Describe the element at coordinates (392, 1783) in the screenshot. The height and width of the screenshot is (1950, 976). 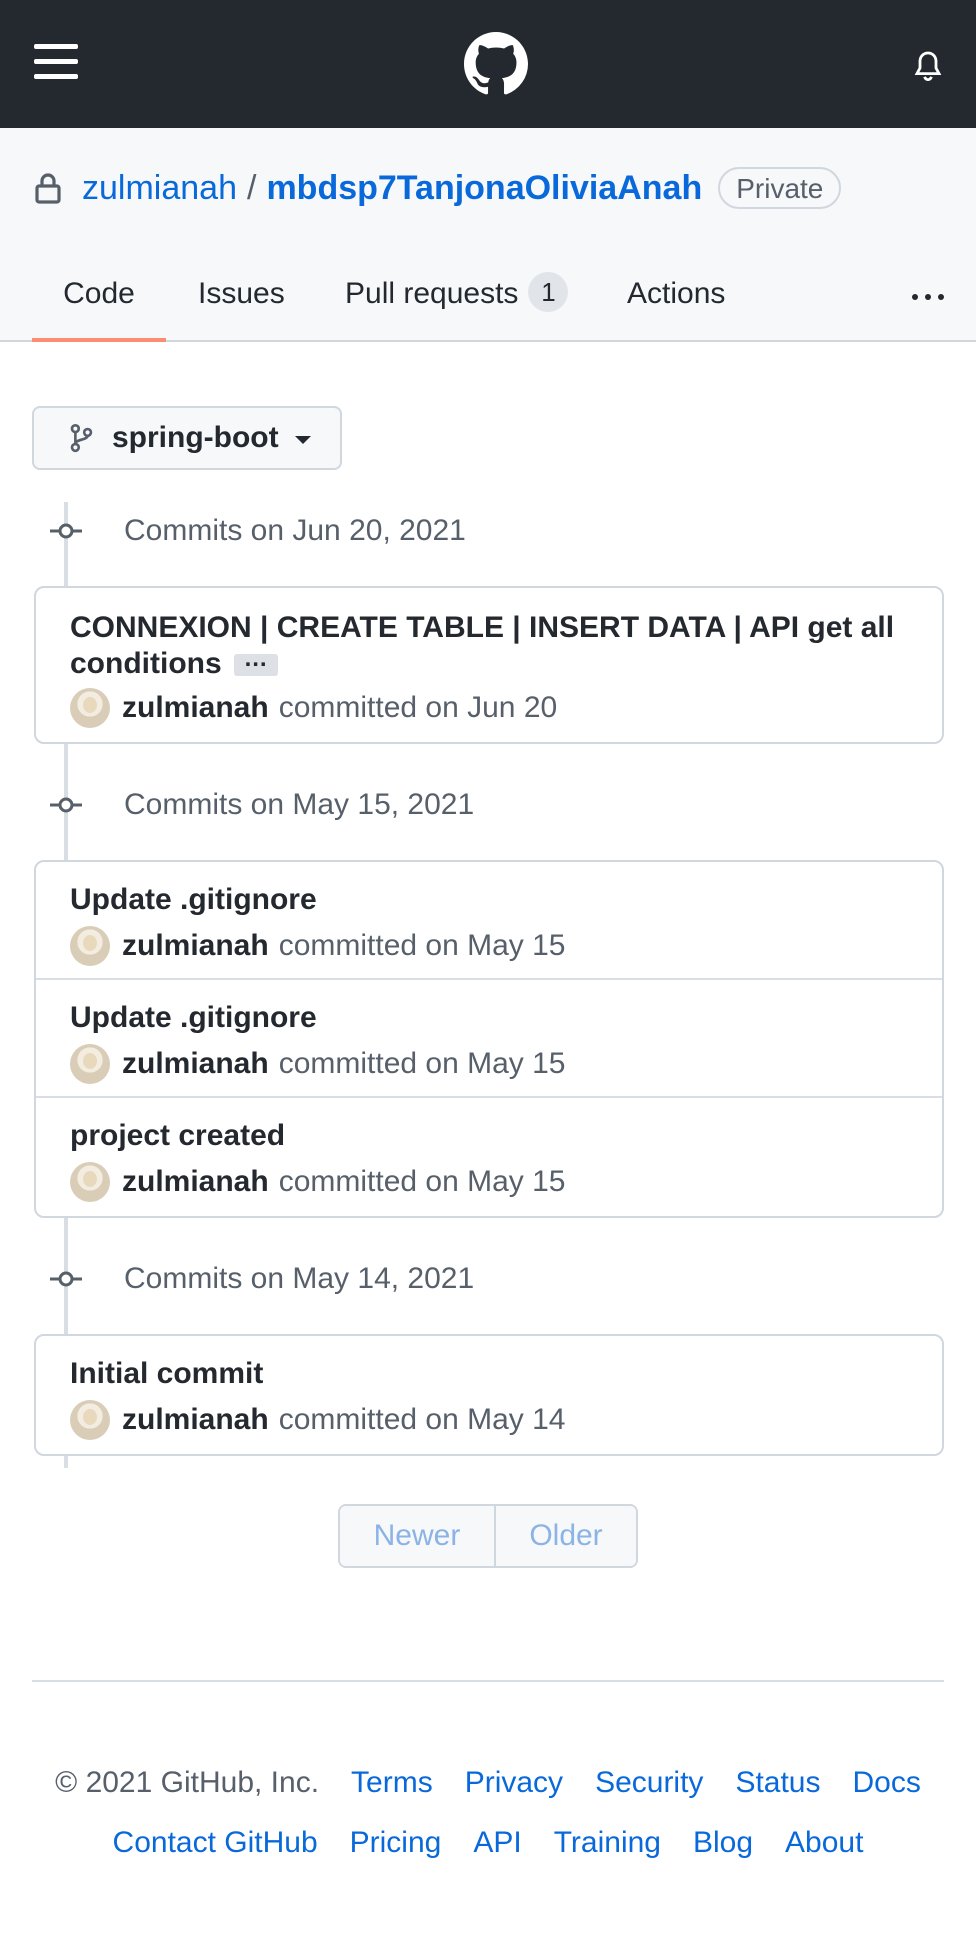
I see `footer-link-terms: Terms` at that location.